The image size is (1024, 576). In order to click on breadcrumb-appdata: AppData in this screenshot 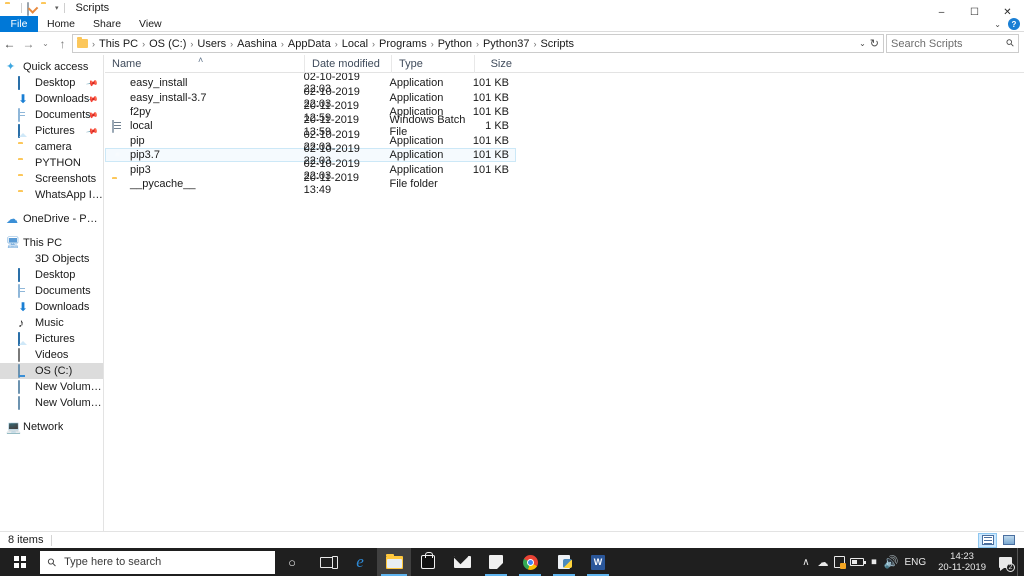, I will do `click(309, 44)`.